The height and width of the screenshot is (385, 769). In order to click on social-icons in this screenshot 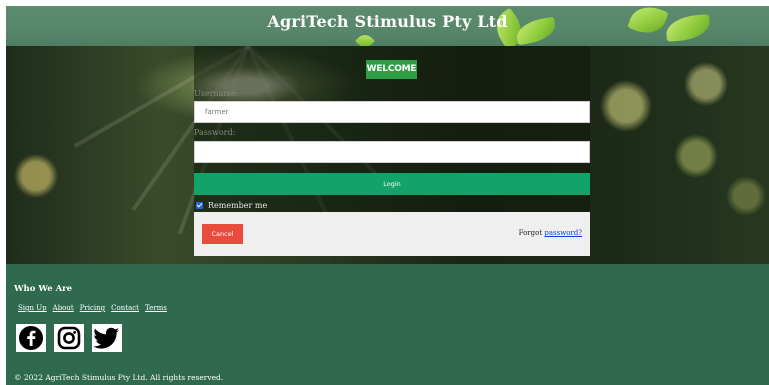, I will do `click(69, 338)`.